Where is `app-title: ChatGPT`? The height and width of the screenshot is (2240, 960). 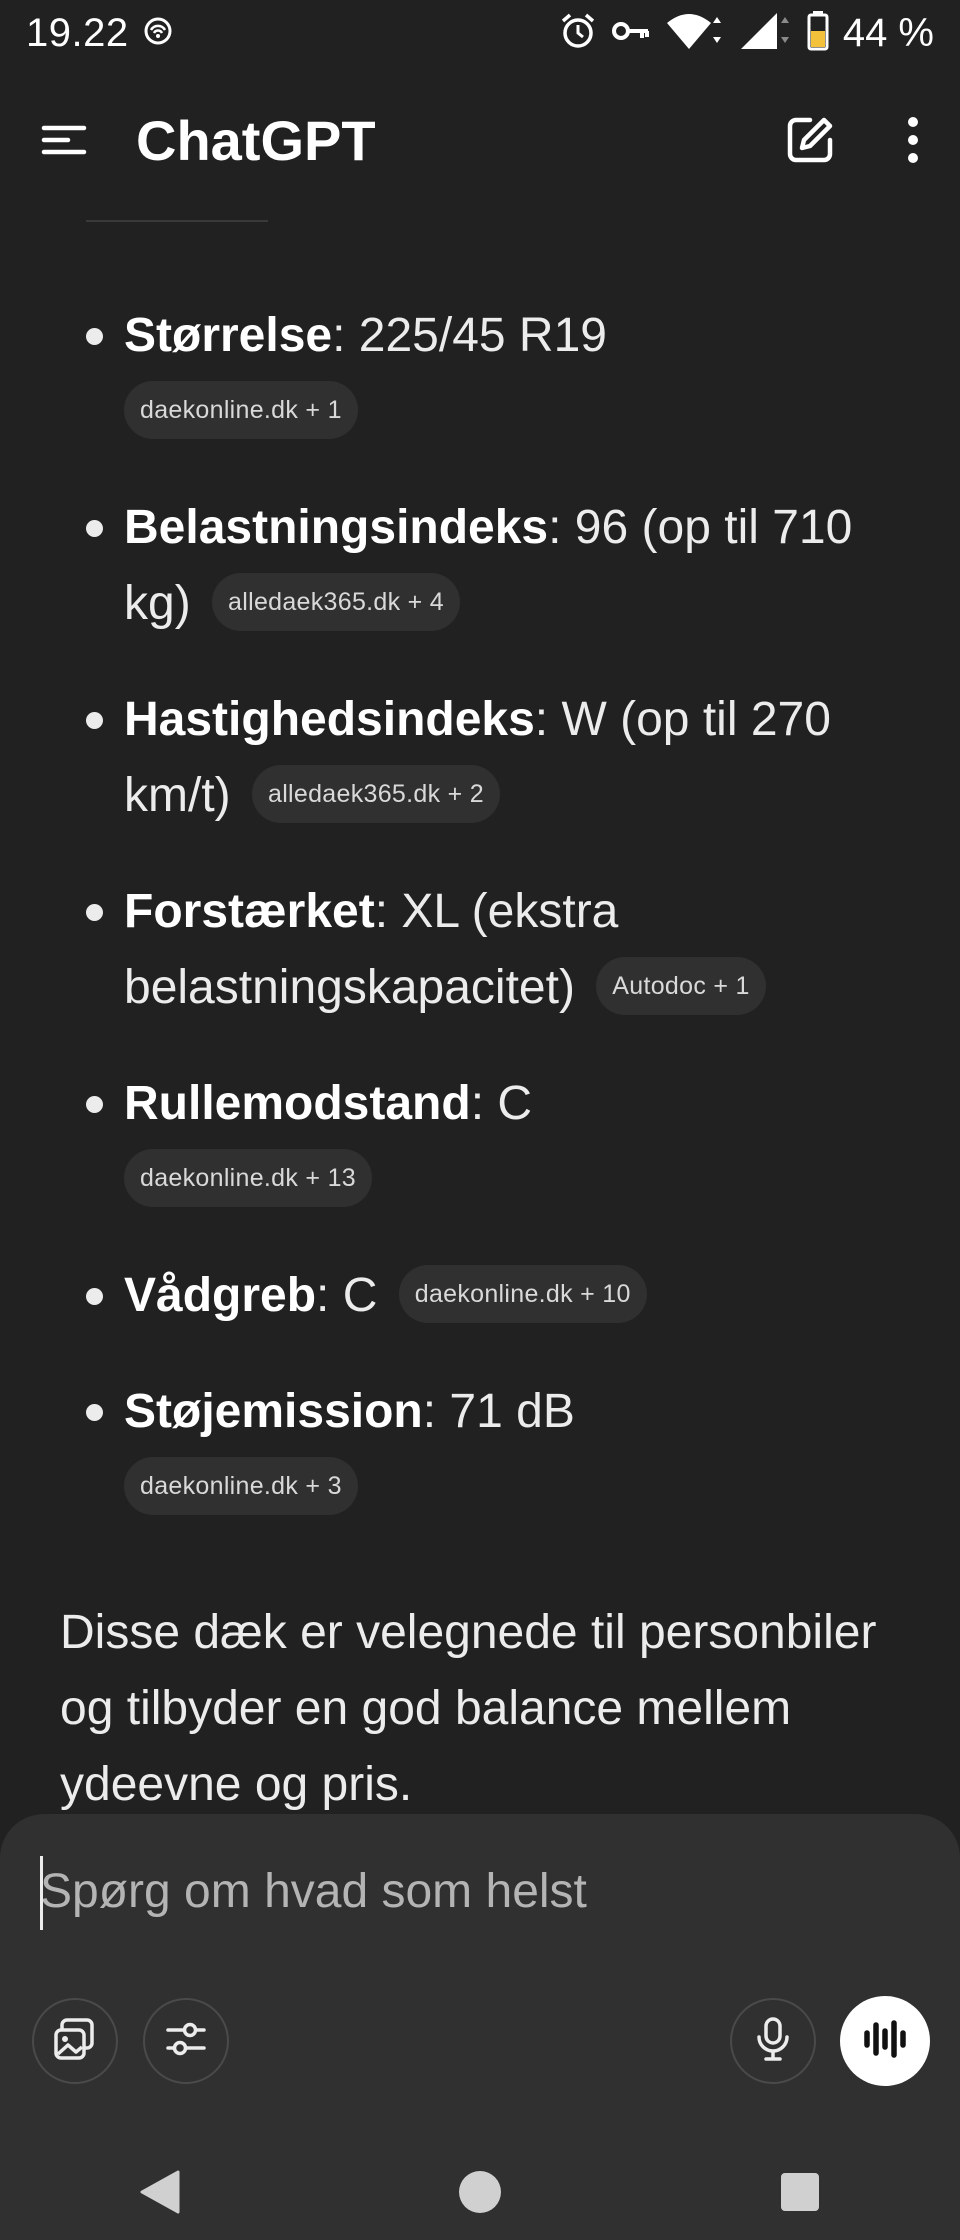 app-title: ChatGPT is located at coordinates (256, 140).